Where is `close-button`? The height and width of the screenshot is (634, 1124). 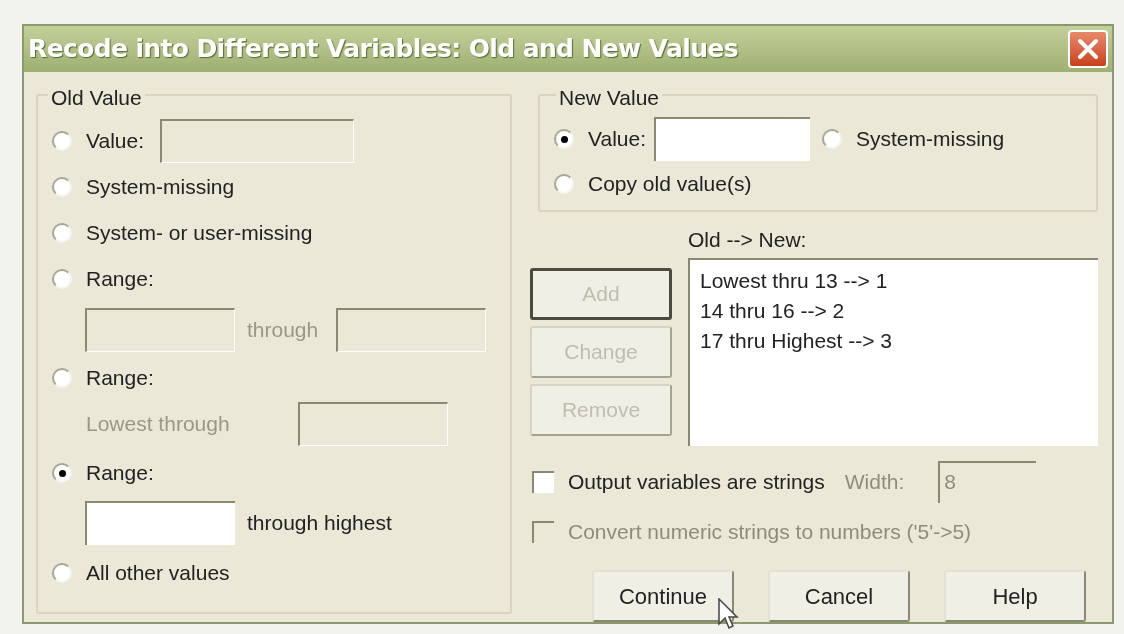
close-button is located at coordinates (1088, 49).